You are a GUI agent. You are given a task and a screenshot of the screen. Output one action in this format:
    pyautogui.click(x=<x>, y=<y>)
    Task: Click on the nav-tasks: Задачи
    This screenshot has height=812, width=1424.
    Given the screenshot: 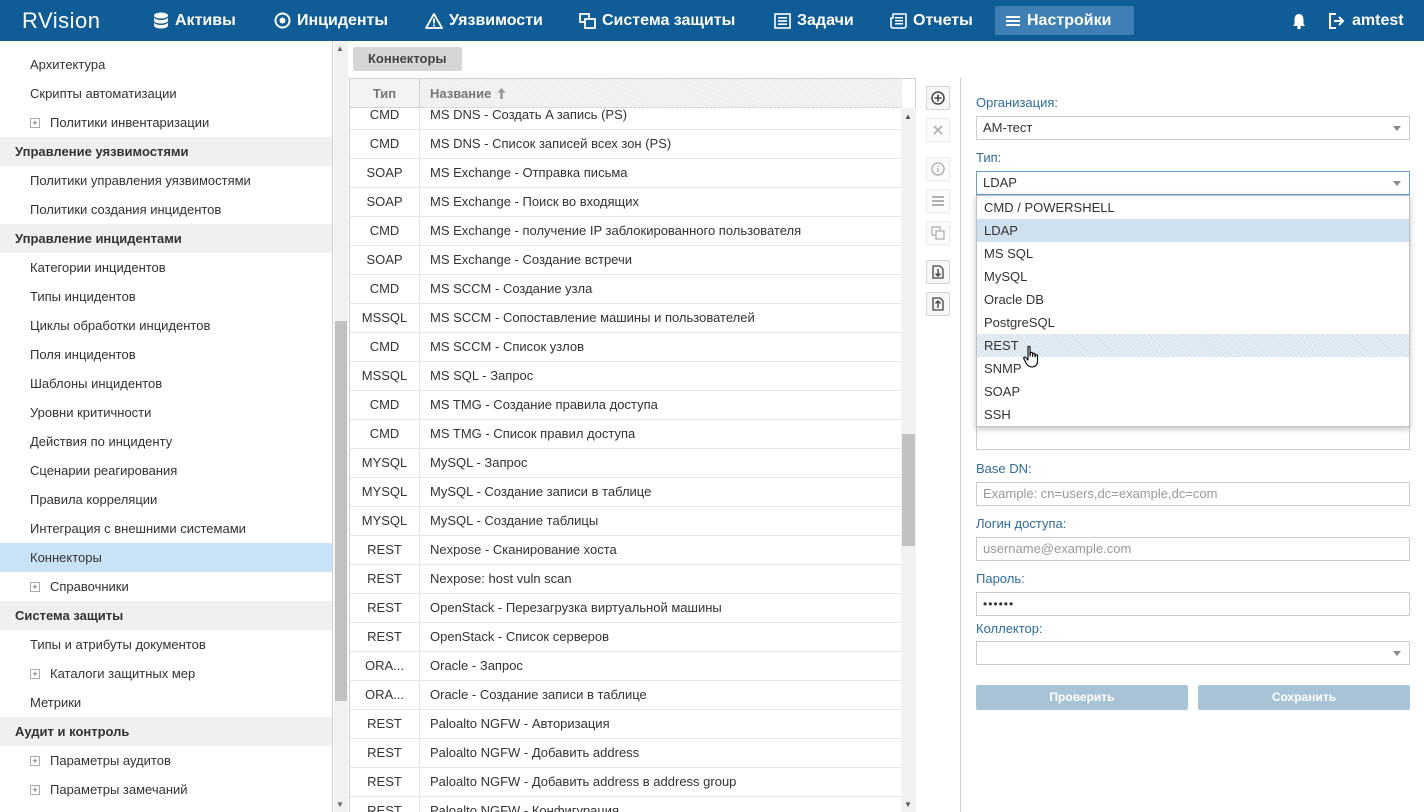 What is the action you would take?
    pyautogui.click(x=814, y=20)
    